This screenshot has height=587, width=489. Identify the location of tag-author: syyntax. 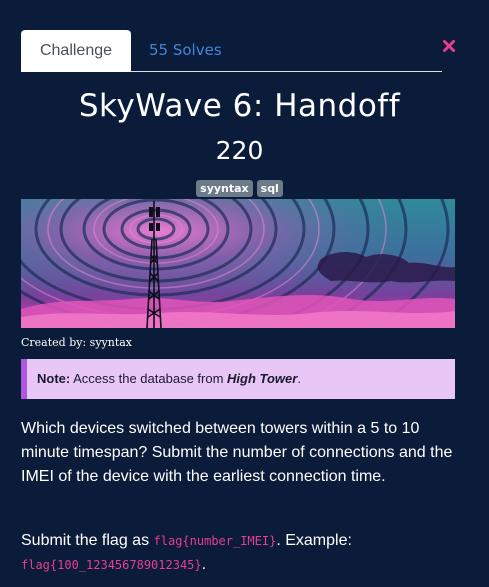
(224, 188).